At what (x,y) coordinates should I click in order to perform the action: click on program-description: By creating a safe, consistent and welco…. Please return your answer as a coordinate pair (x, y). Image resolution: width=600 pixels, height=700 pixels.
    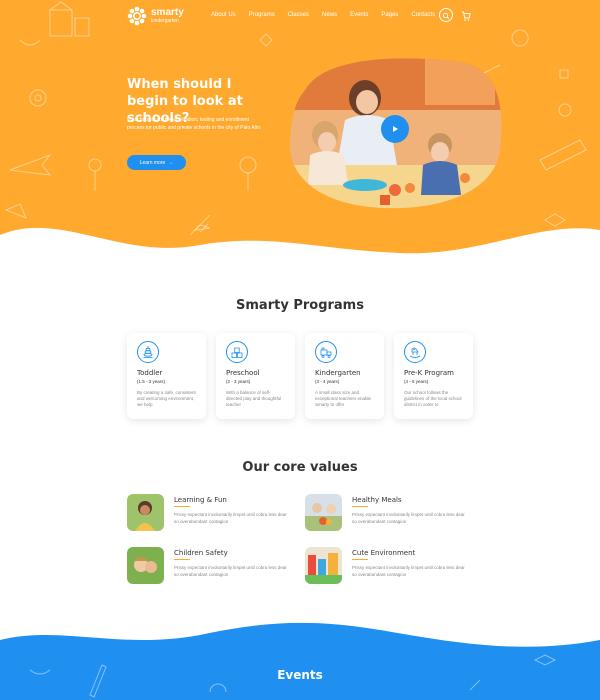
    Looking at the image, I should click on (166, 398).